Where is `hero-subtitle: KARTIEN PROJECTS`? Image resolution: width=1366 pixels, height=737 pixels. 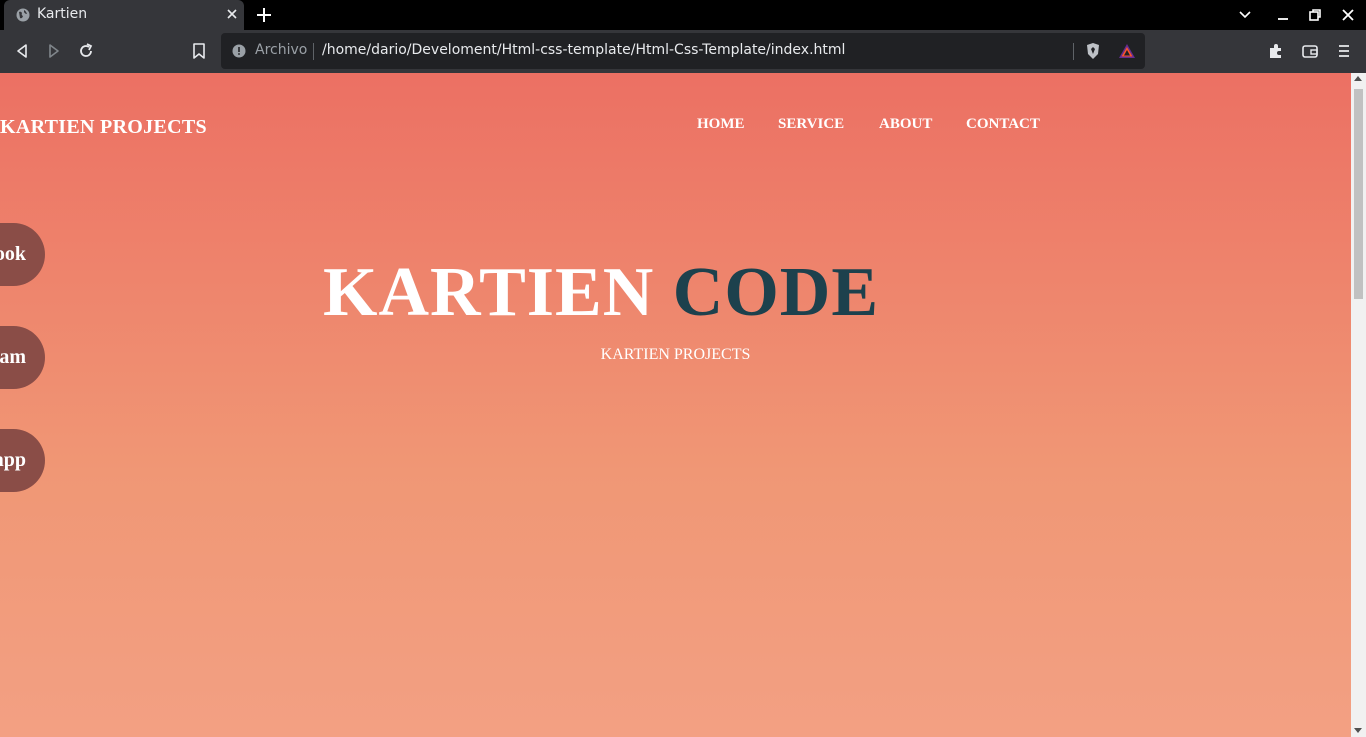
hero-subtitle: KARTIEN PROJECTS is located at coordinates (675, 354).